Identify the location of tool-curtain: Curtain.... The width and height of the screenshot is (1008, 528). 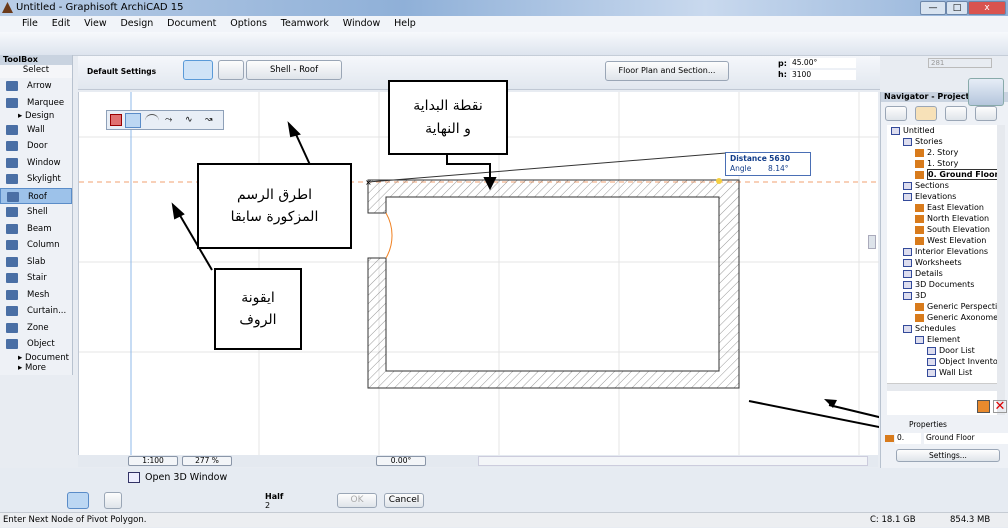
(36, 311).